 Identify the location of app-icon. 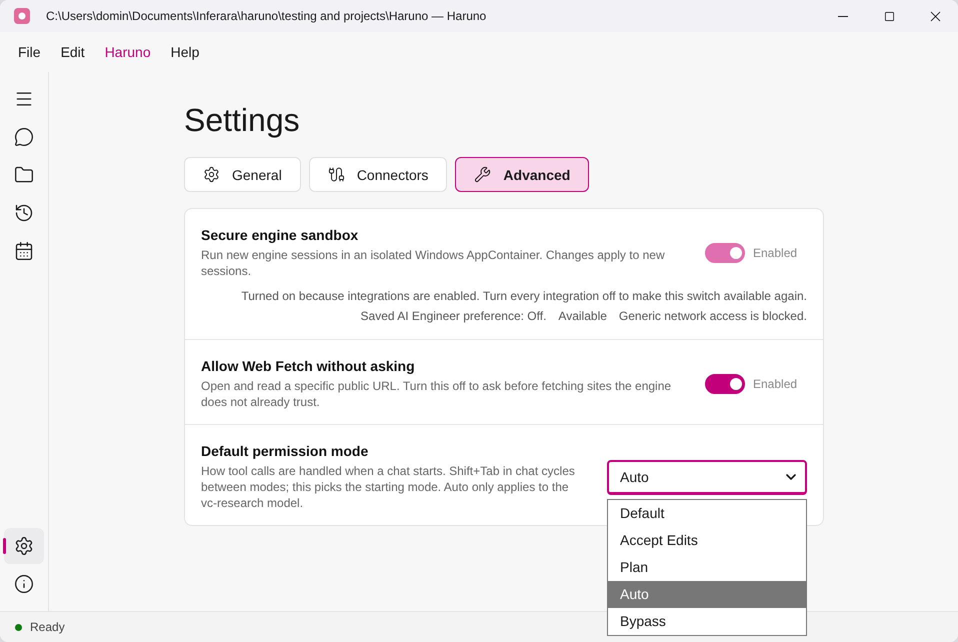
(22, 16).